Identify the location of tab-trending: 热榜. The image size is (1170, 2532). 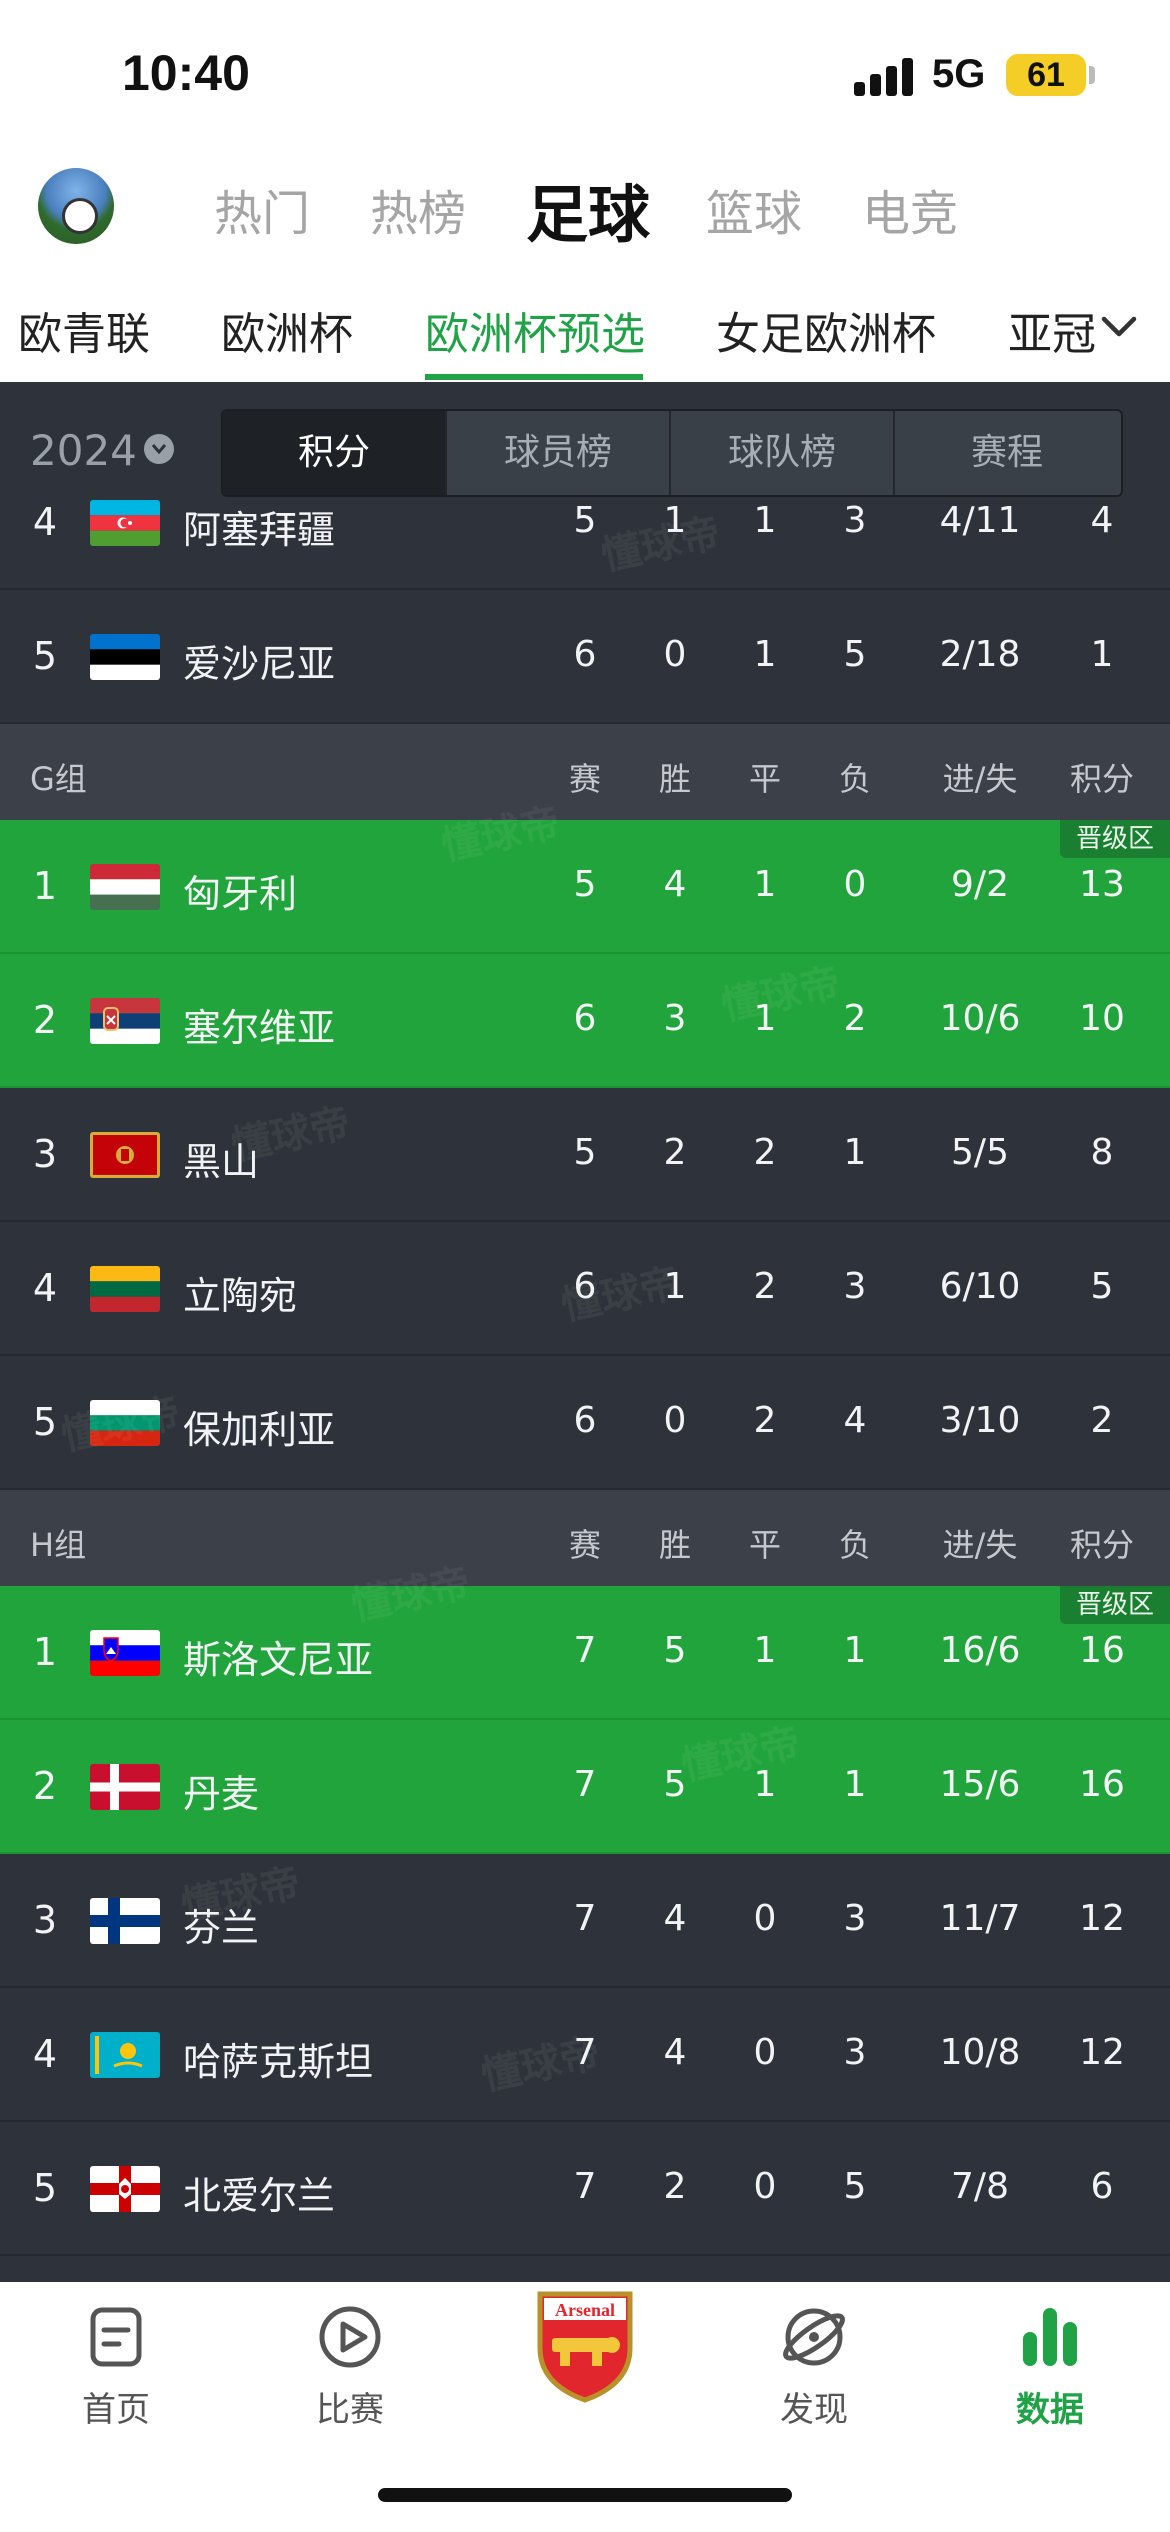
(418, 209).